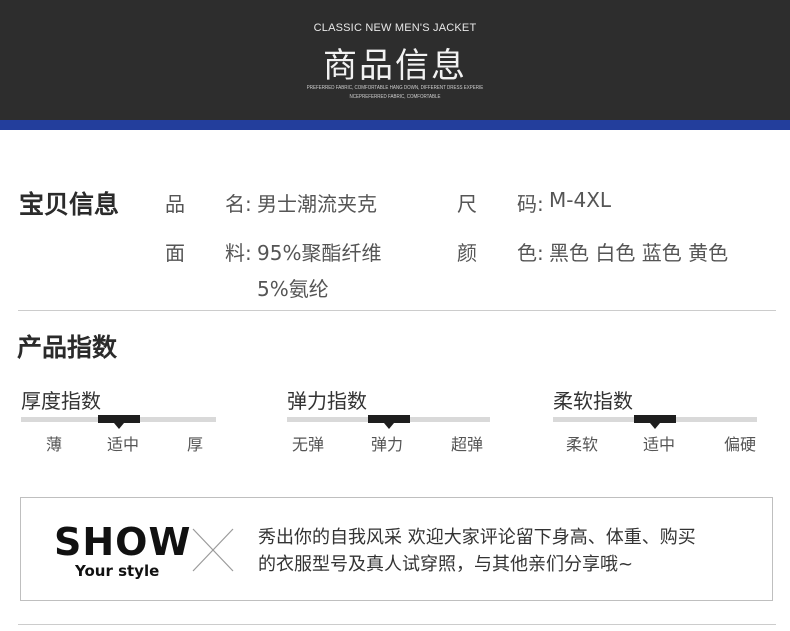 This screenshot has width=790, height=631. I want to click on material-value-line1: 95%聚酯纤维, so click(319, 253).